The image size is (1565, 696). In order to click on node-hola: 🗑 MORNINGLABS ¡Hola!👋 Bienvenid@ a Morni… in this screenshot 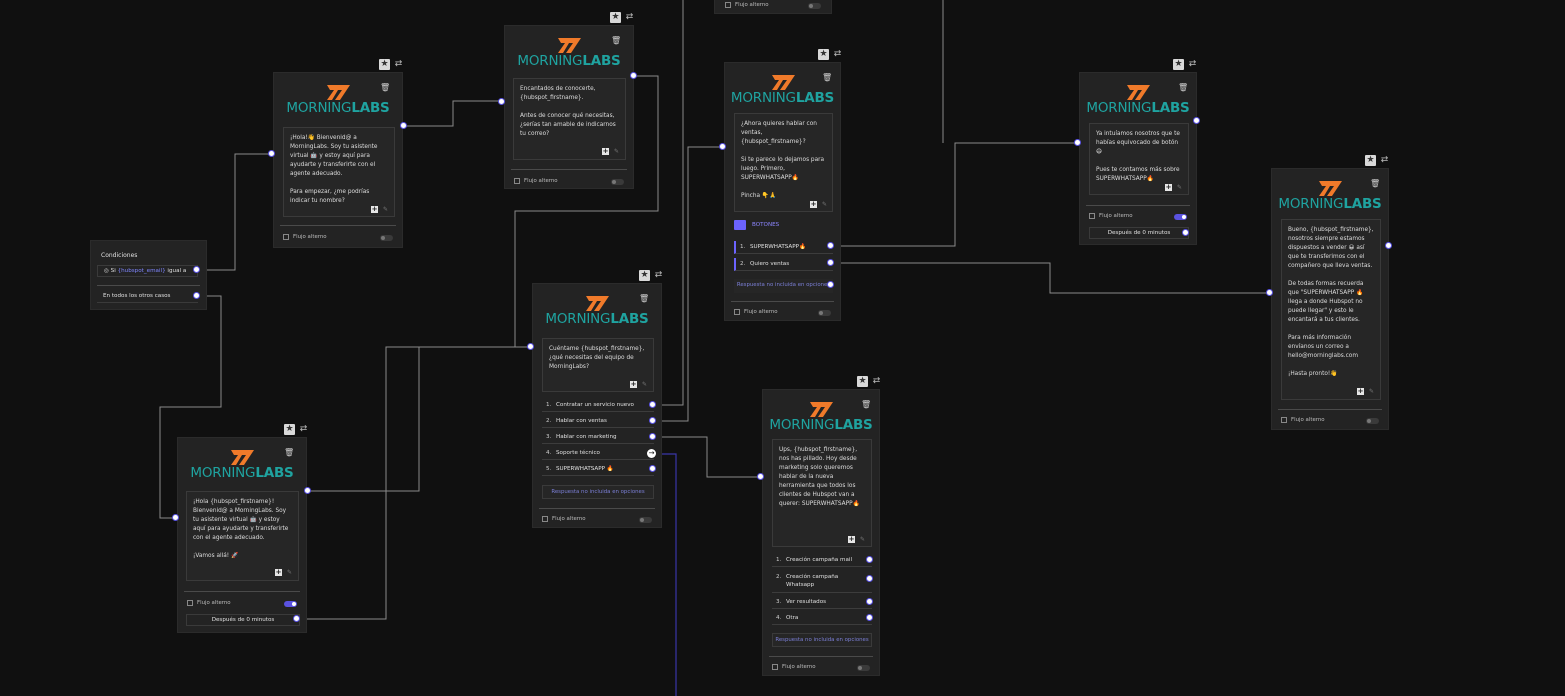, I will do `click(338, 160)`.